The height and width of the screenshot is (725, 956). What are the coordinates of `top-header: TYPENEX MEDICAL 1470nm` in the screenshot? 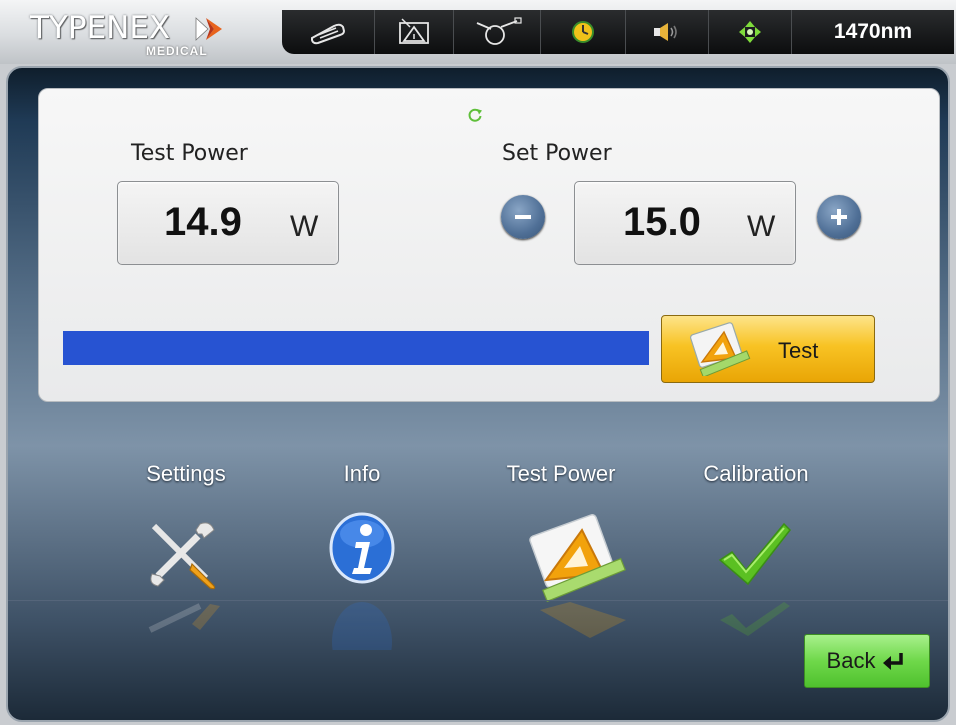 It's located at (478, 32).